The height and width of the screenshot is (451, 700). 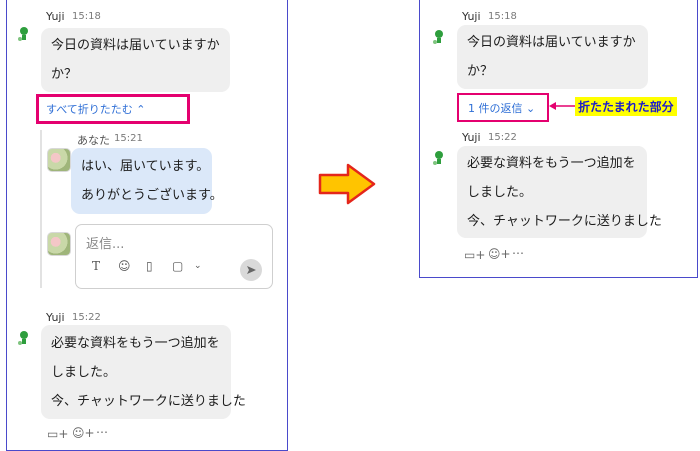 What do you see at coordinates (41, 209) in the screenshot?
I see `thread-line` at bounding box center [41, 209].